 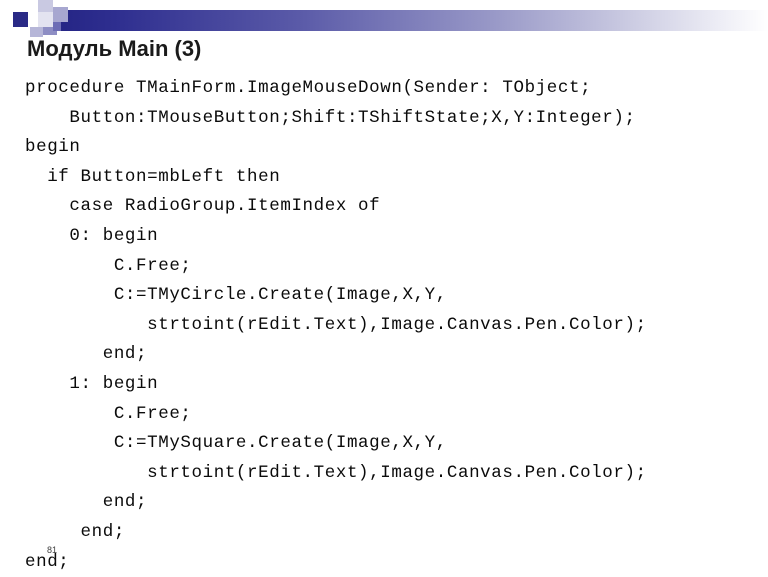 What do you see at coordinates (392, 178) in the screenshot?
I see `code-line: if Button=mbLeft then` at bounding box center [392, 178].